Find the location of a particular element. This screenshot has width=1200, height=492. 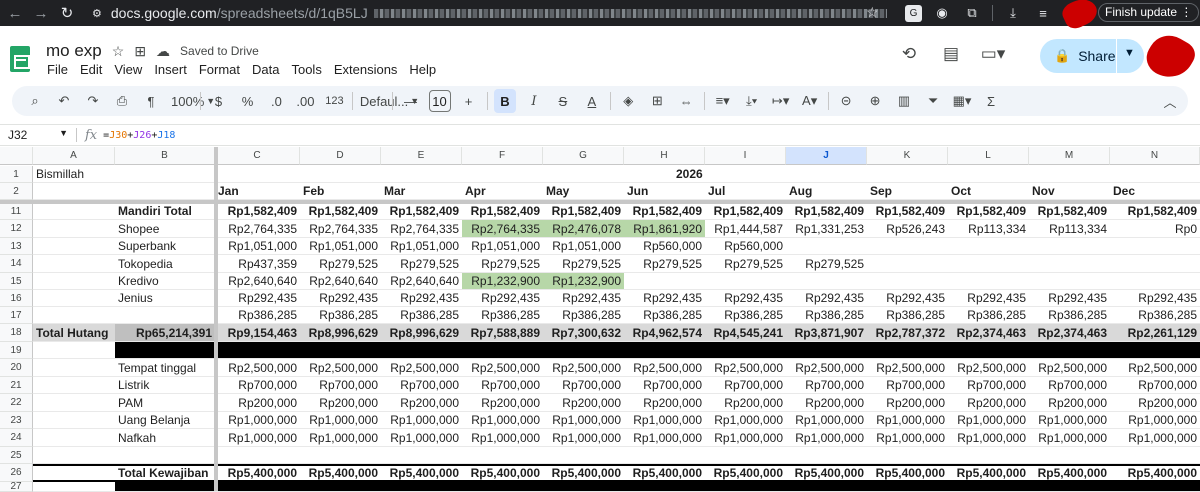

share-button: 🔒 Share ▼ is located at coordinates (1092, 56).